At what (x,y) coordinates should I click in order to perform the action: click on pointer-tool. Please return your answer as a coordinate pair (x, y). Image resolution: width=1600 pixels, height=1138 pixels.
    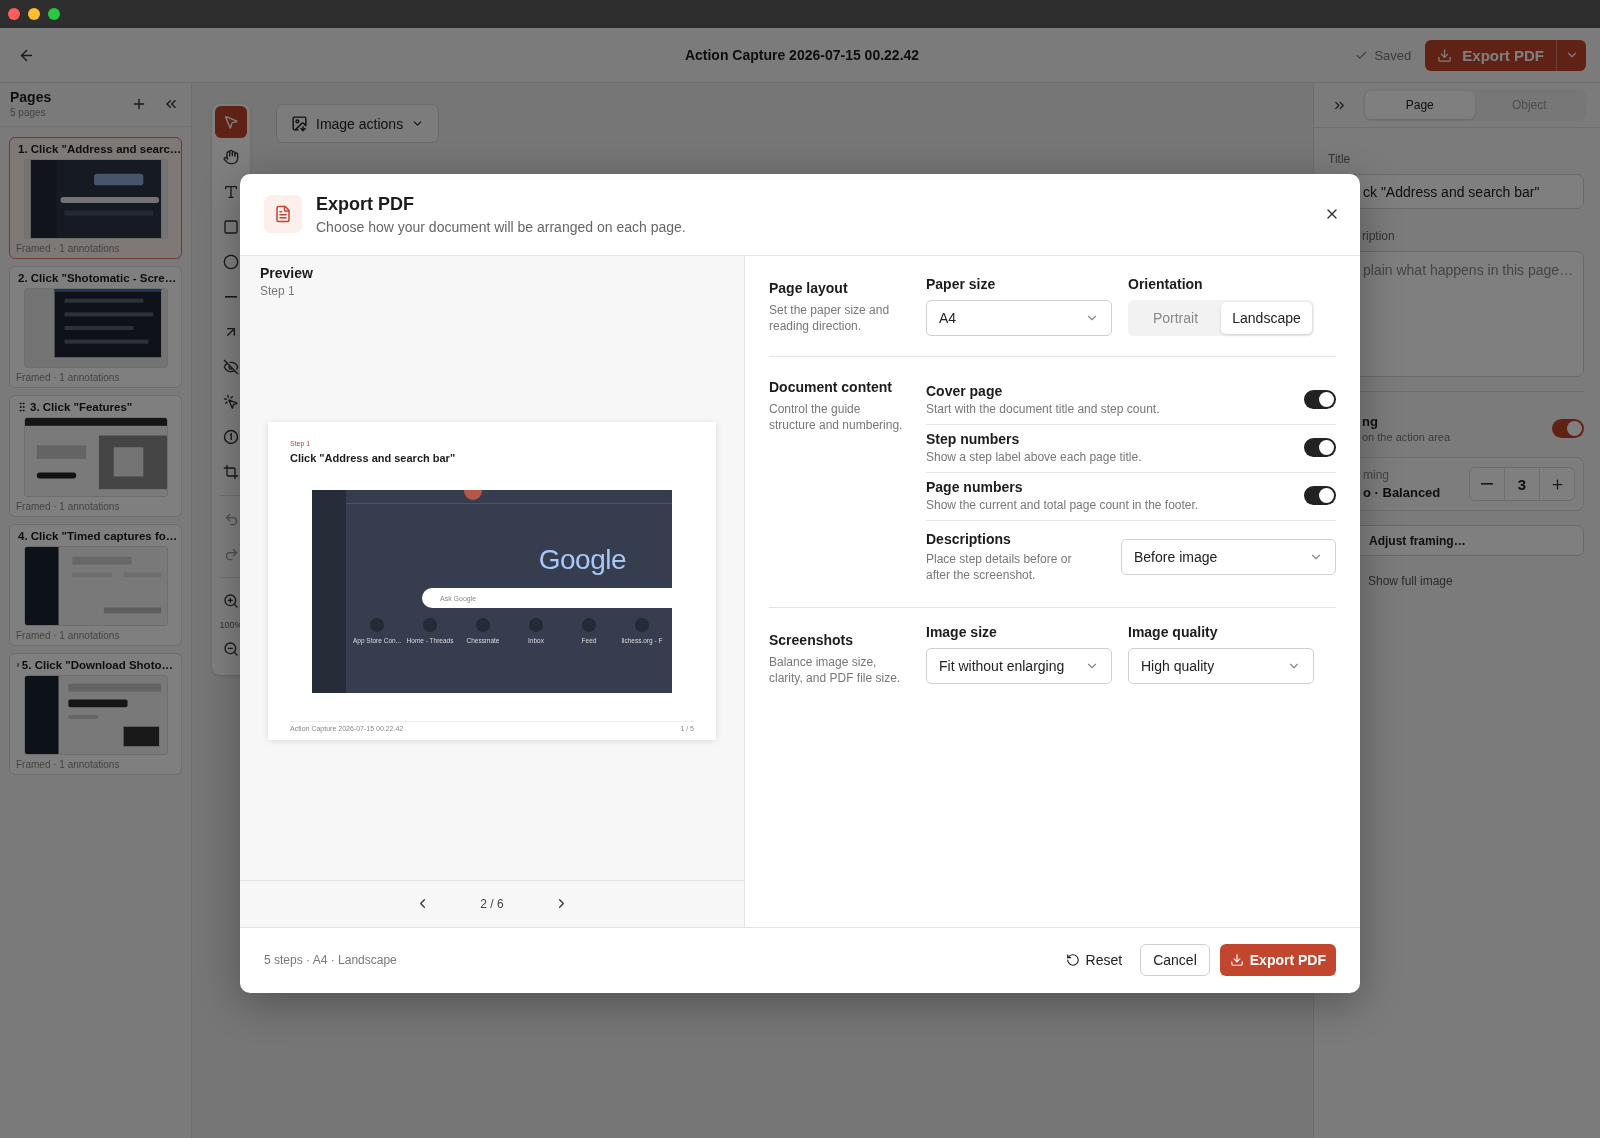
    Looking at the image, I should click on (231, 122).